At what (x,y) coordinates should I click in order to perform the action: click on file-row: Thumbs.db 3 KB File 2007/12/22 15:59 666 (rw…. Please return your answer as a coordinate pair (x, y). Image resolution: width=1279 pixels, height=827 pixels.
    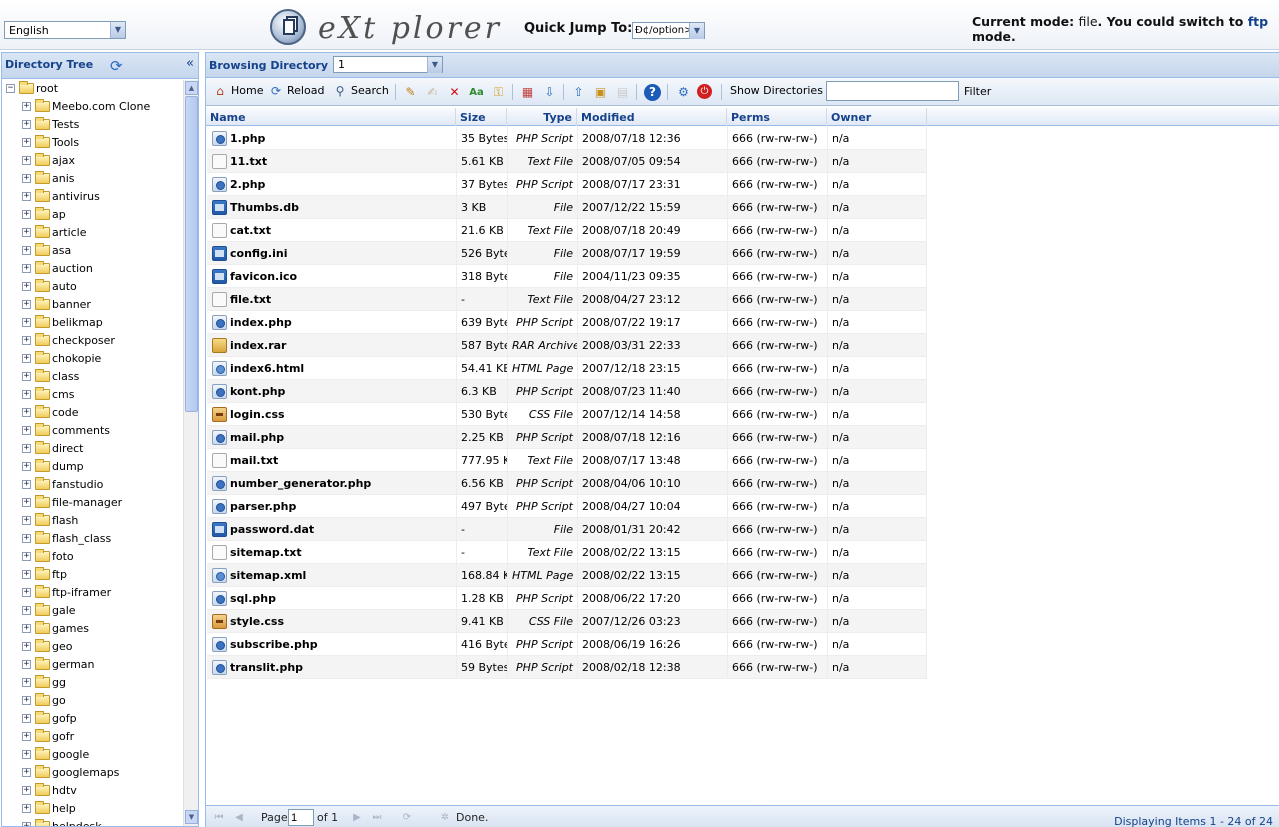
    Looking at the image, I should click on (567, 207).